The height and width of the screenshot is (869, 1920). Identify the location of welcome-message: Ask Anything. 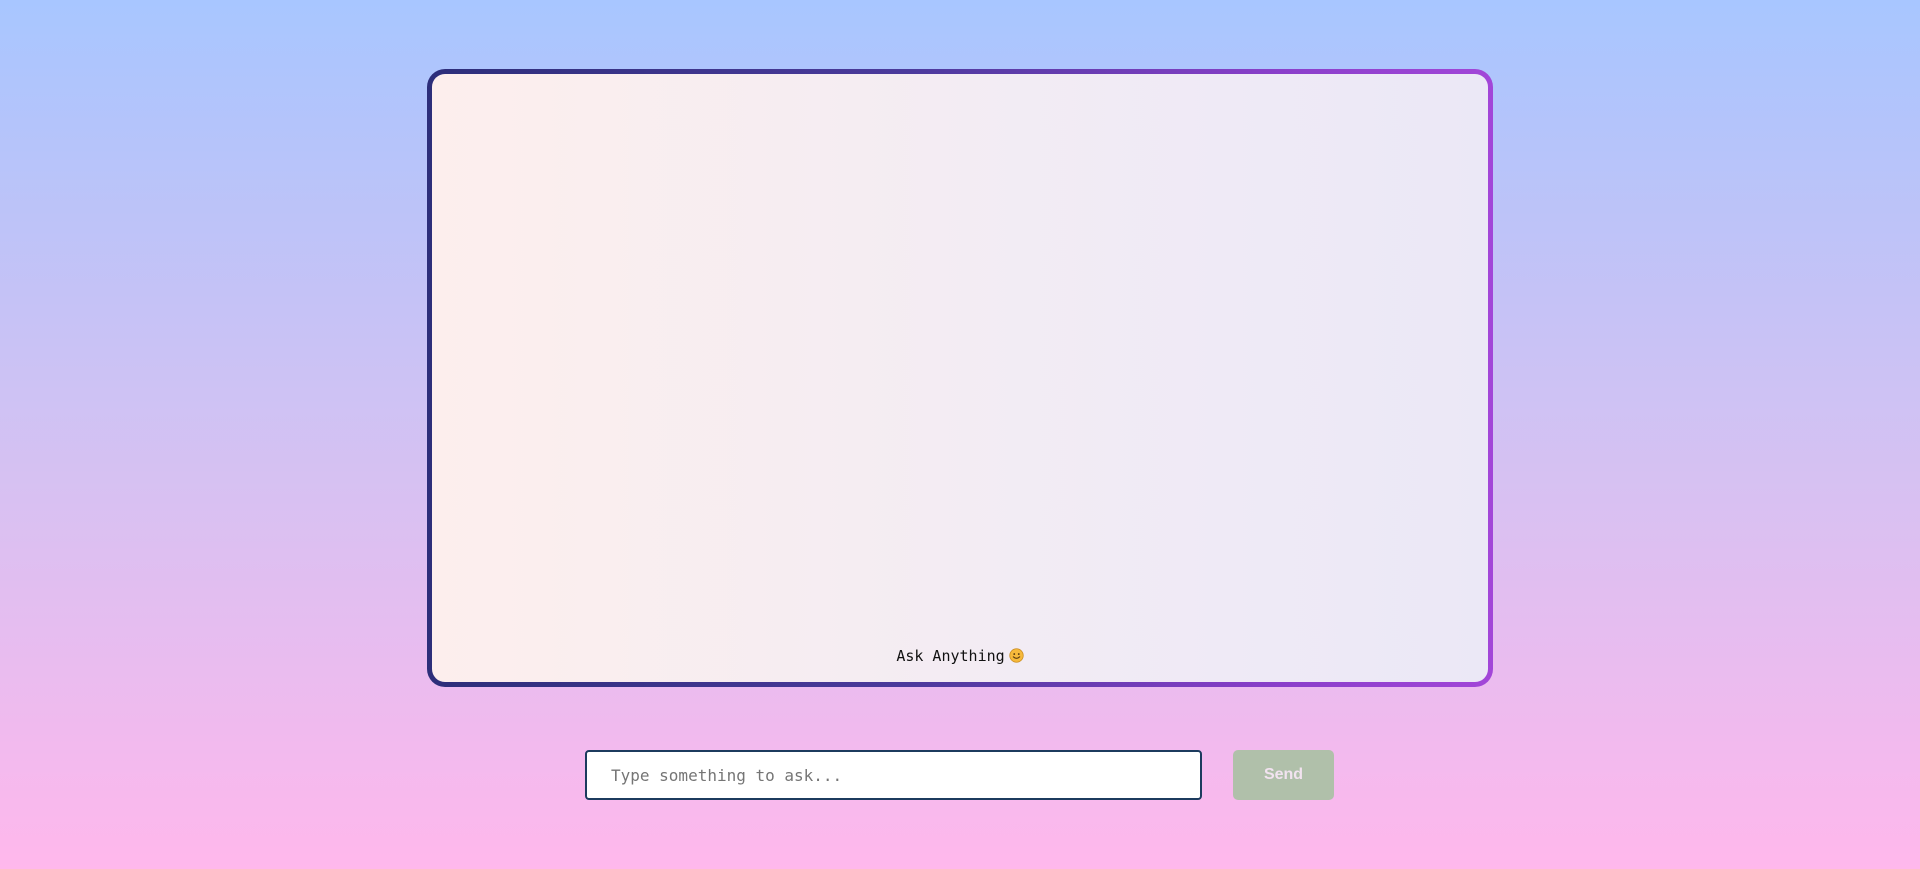
(960, 656).